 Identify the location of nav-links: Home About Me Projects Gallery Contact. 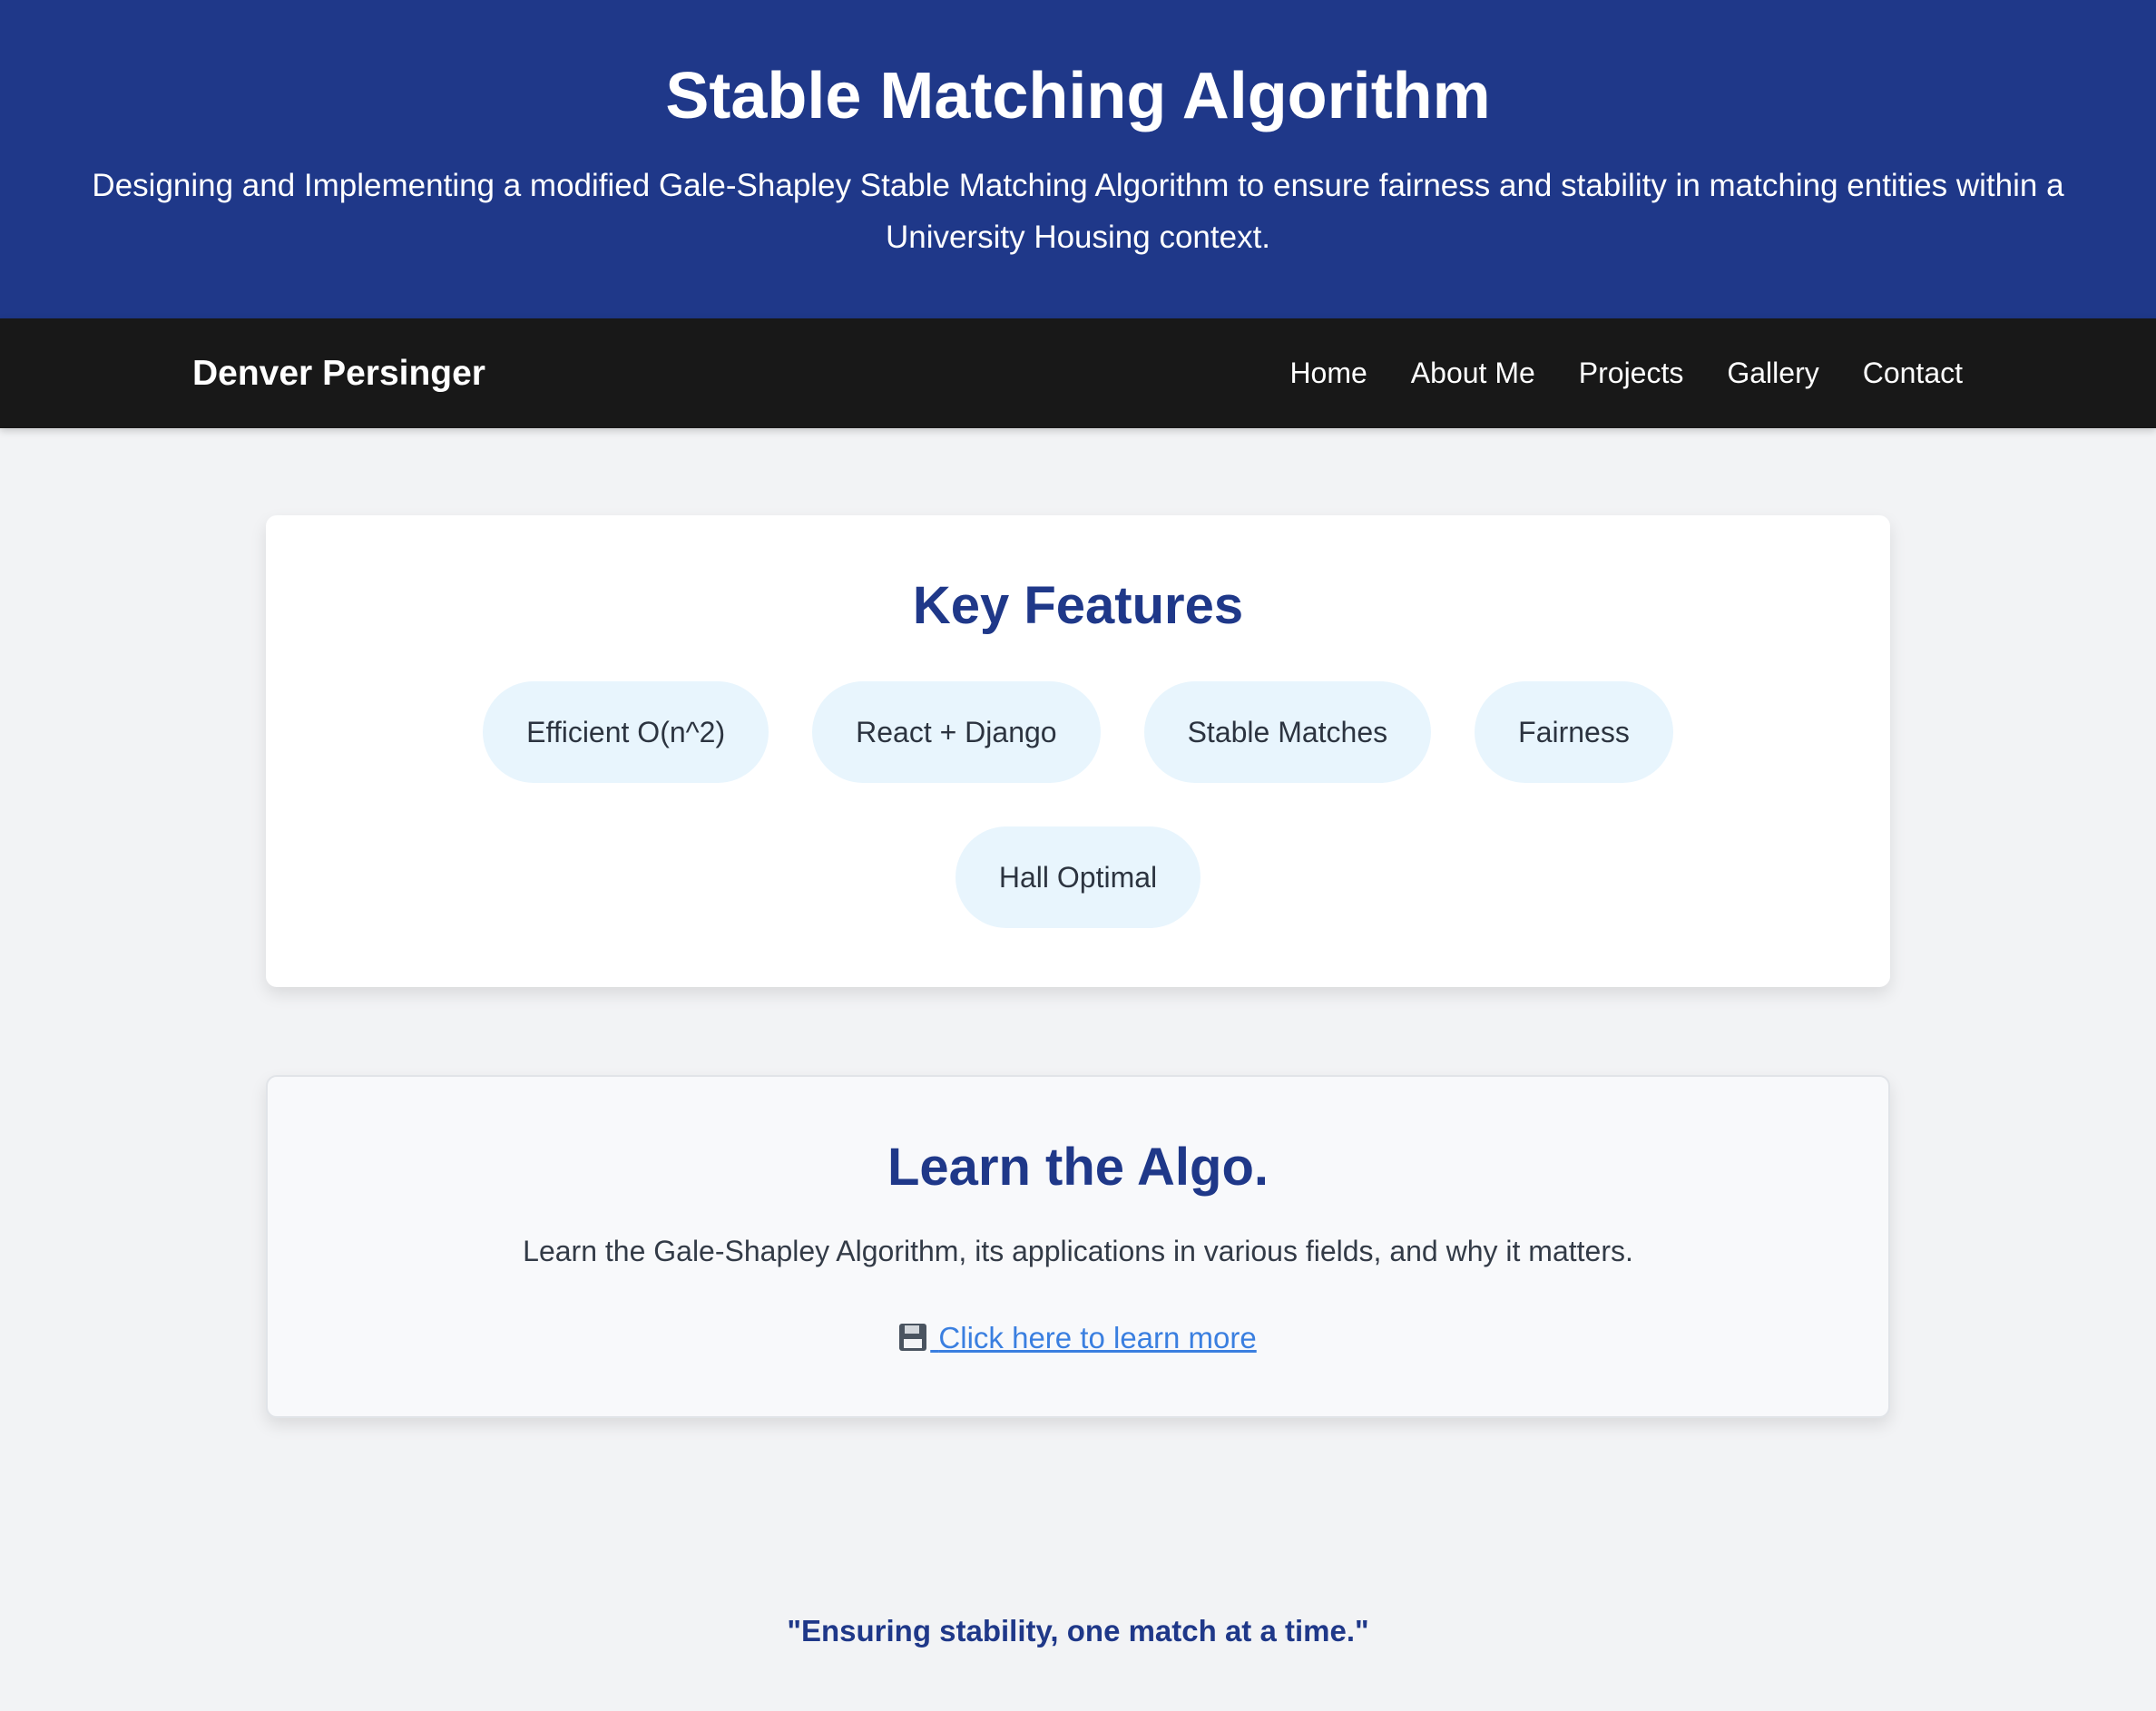
(1626, 373).